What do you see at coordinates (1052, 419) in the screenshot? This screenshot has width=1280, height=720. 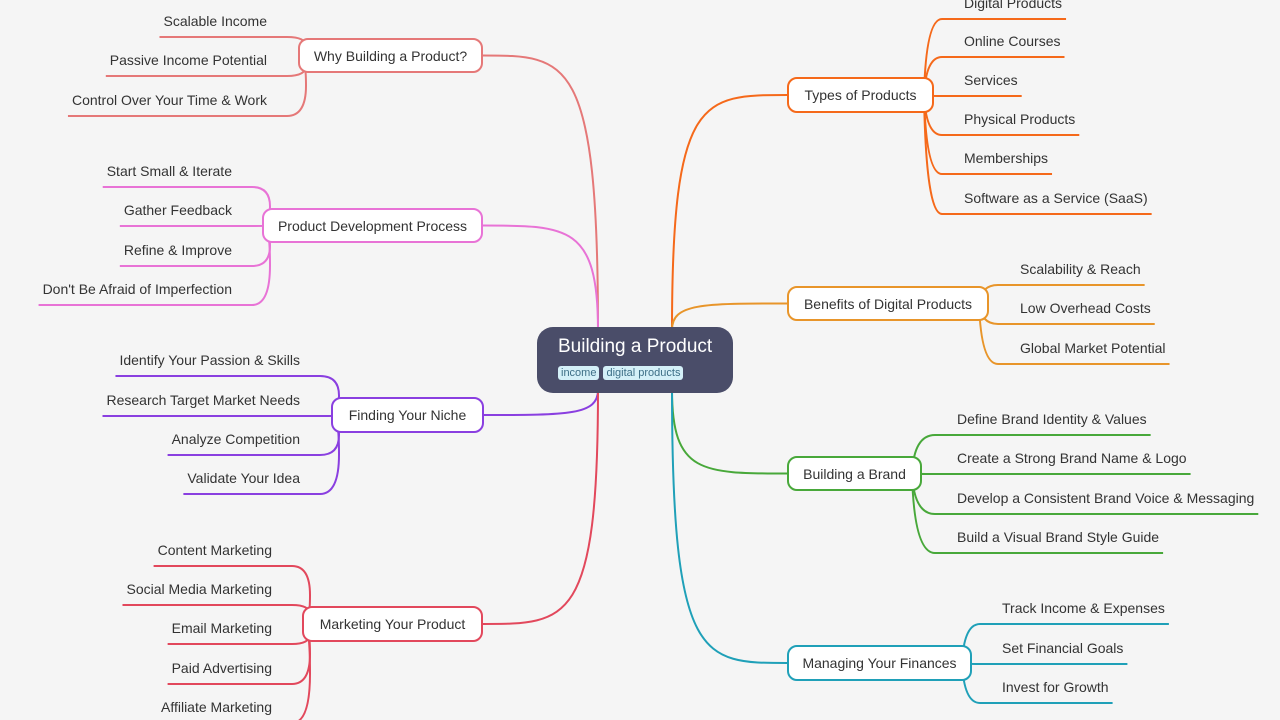 I see `subtopic: Define Brand Identity & Values` at bounding box center [1052, 419].